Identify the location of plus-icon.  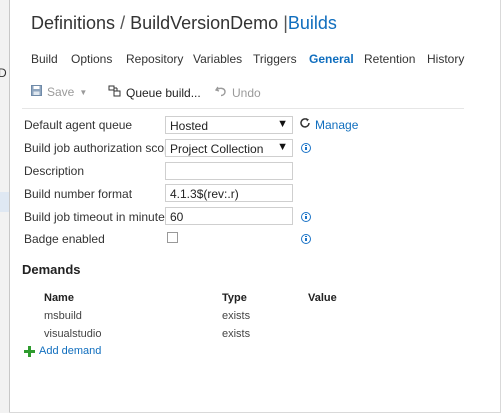
(29, 351).